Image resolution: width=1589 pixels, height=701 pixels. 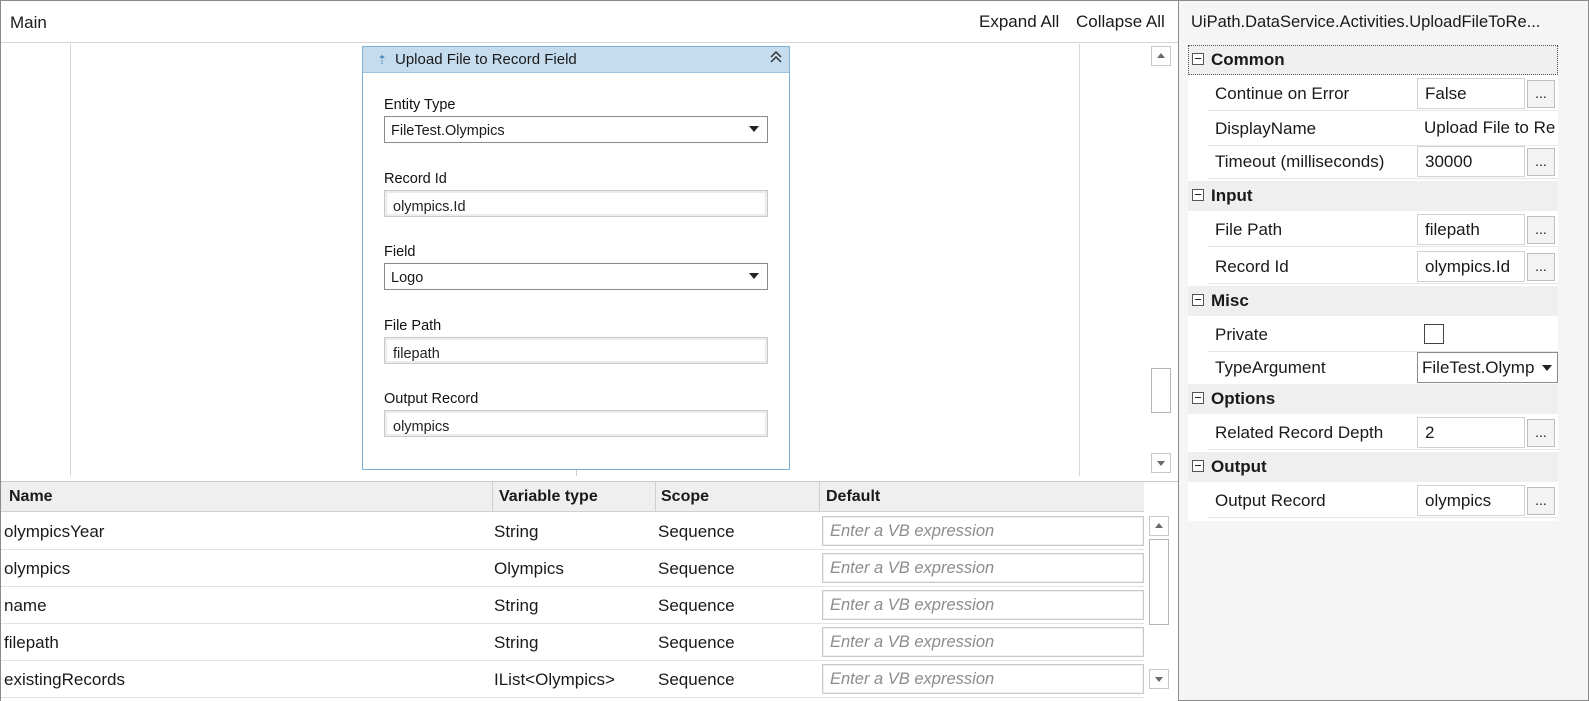 I want to click on property-private: Private, so click(x=1383, y=335).